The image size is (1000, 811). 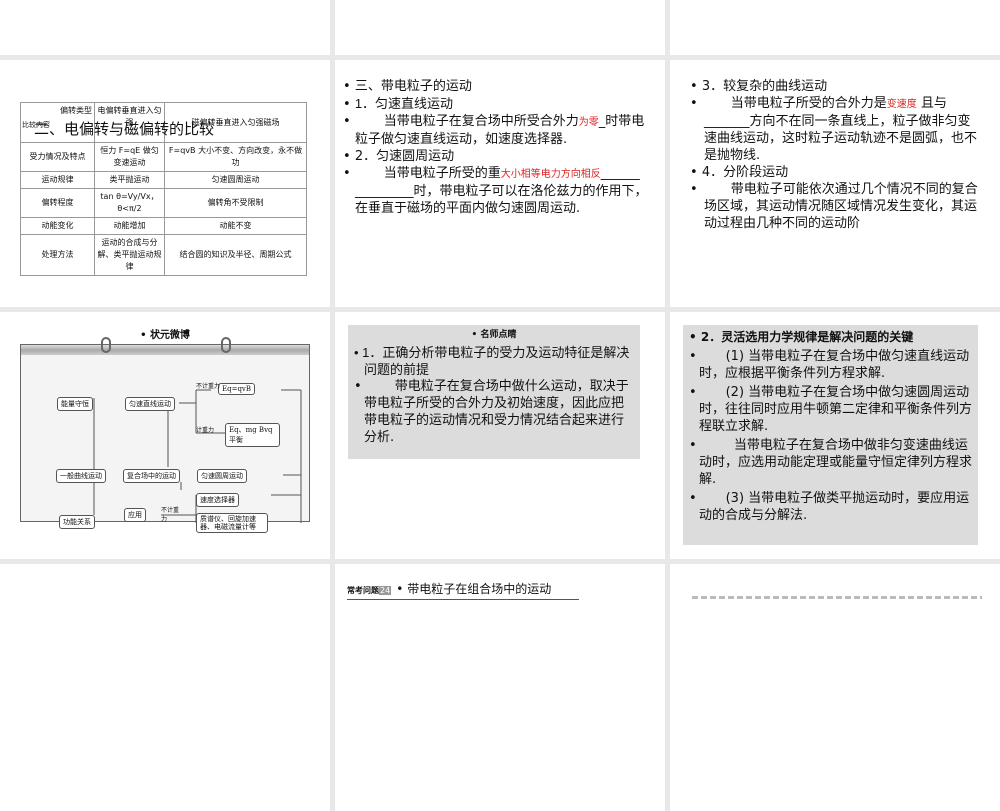 What do you see at coordinates (81, 476) in the screenshot?
I see `node-general-curve: 一般曲线运动` at bounding box center [81, 476].